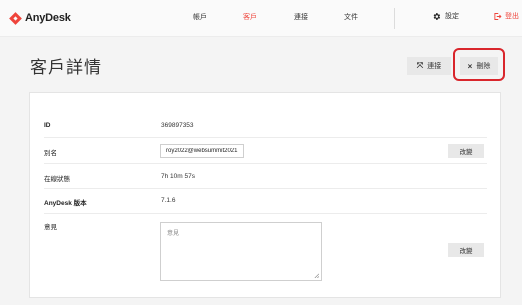  What do you see at coordinates (241, 251) in the screenshot?
I see `comment-textarea: 意見` at bounding box center [241, 251].